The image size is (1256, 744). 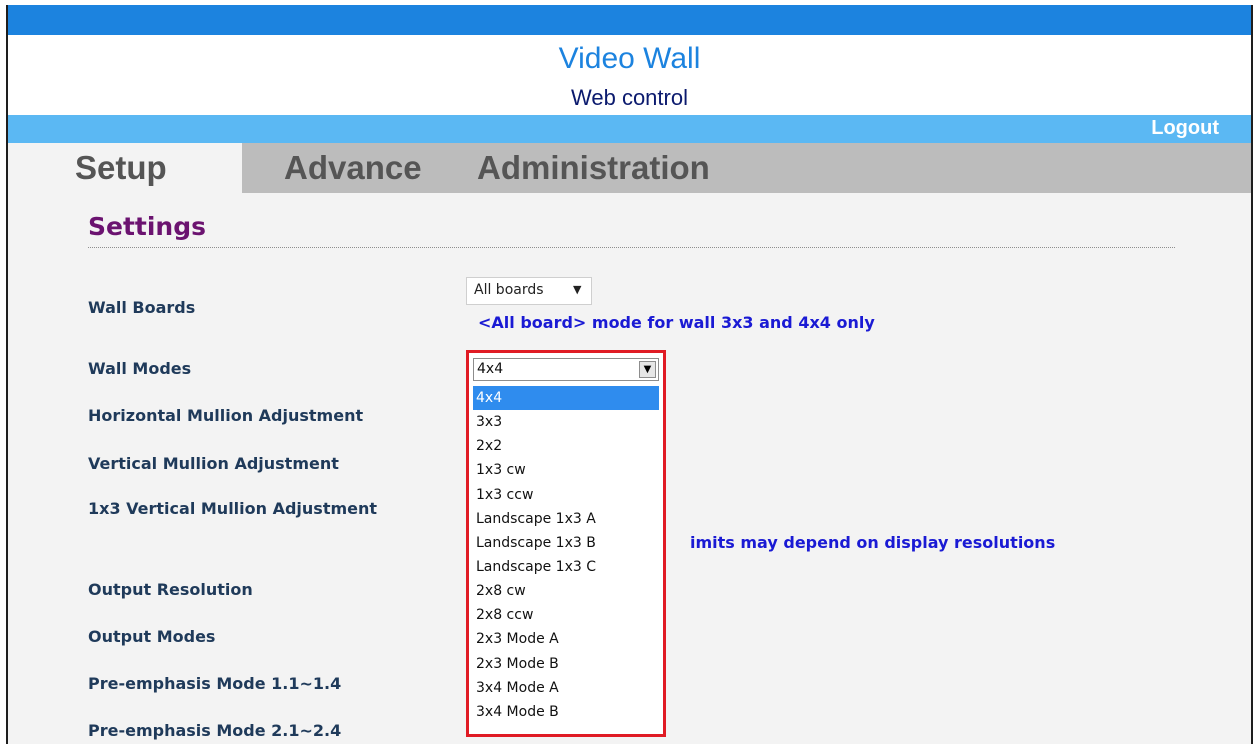 What do you see at coordinates (566, 422) in the screenshot?
I see `wall-mode-option: 3x3` at bounding box center [566, 422].